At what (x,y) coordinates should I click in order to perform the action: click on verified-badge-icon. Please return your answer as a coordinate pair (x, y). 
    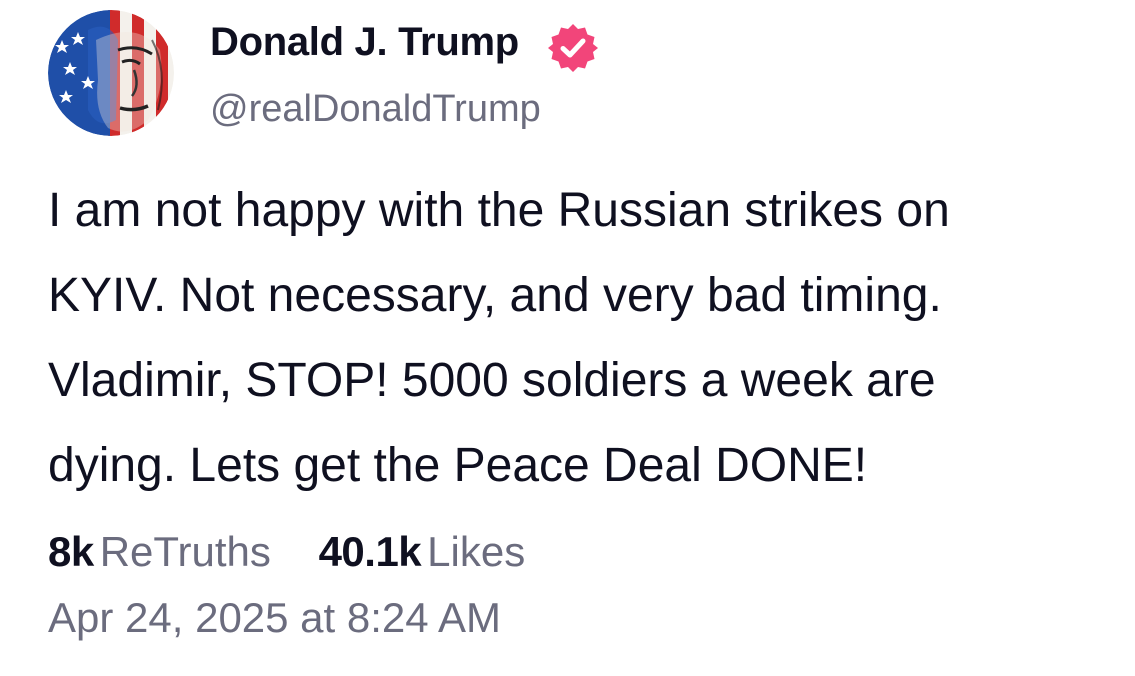
    Looking at the image, I should click on (573, 48).